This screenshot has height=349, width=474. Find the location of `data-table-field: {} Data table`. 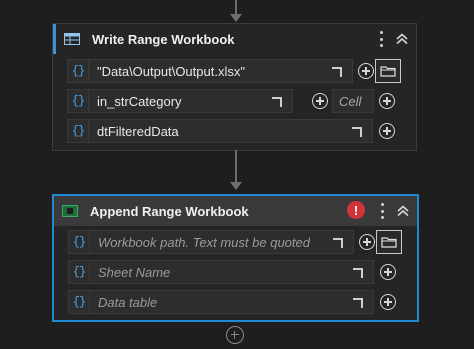

data-table-field: {} Data table is located at coordinates (221, 302).